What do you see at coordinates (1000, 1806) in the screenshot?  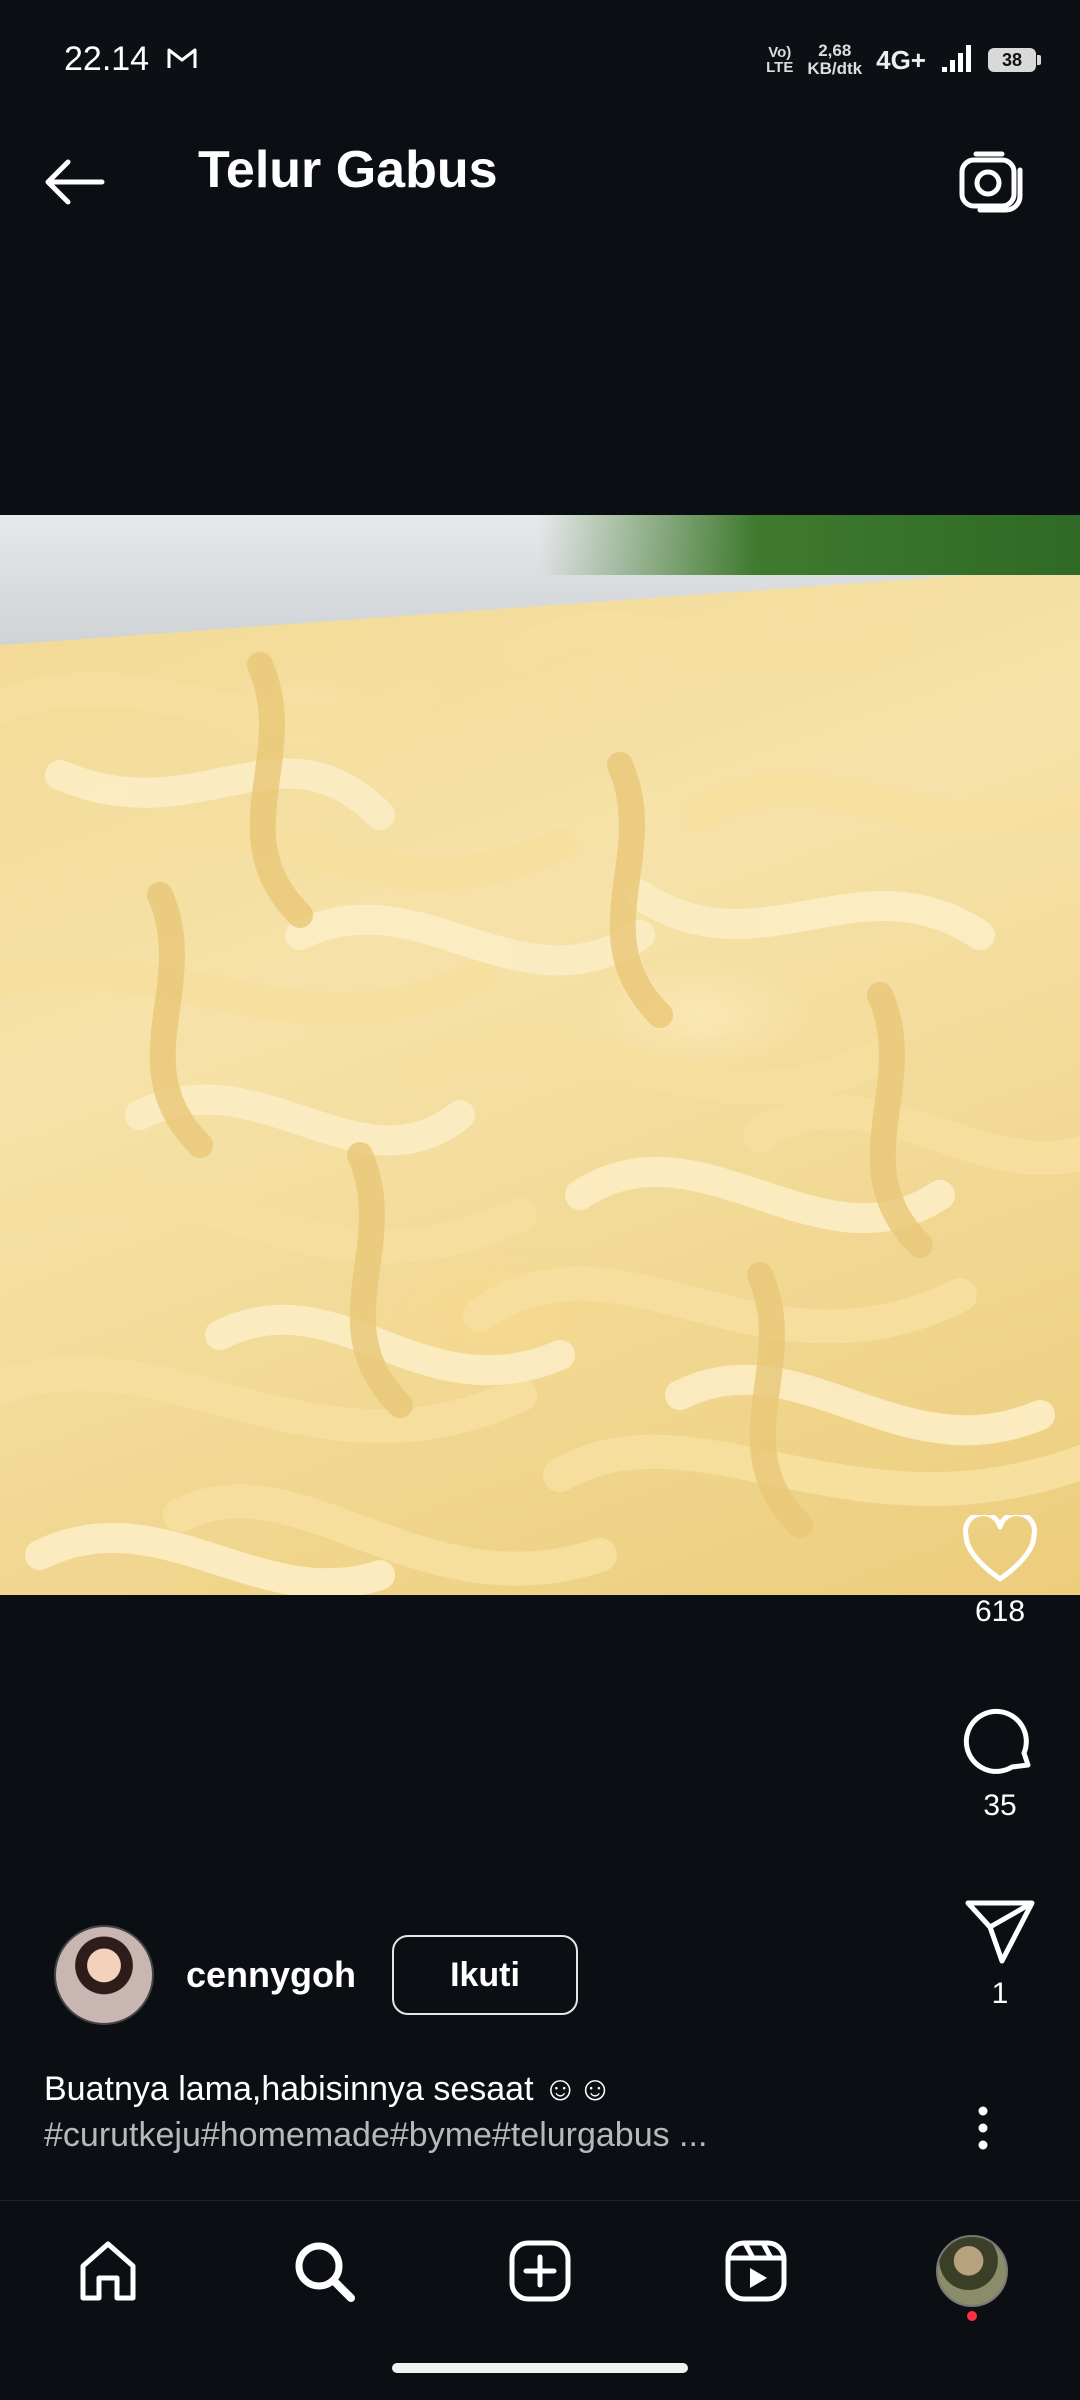 I see `comment-count: 35` at bounding box center [1000, 1806].